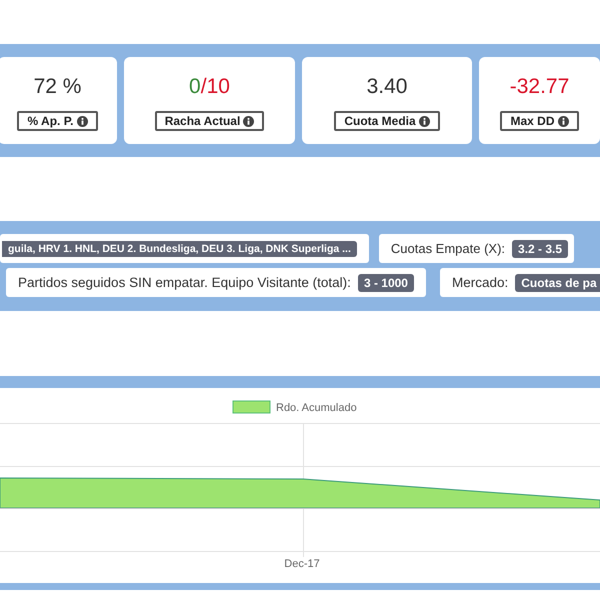 This screenshot has height=600, width=600. I want to click on filter-value: 3 - 1000, so click(386, 283).